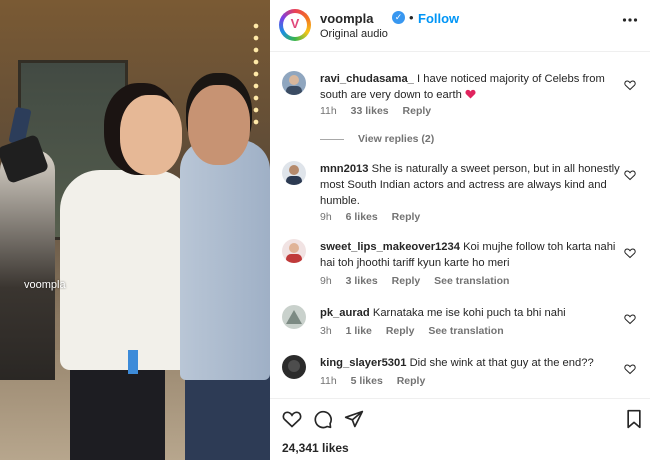 The width and height of the screenshot is (650, 460). Describe the element at coordinates (344, 169) in the screenshot. I see `comment-username: mnn2013` at that location.